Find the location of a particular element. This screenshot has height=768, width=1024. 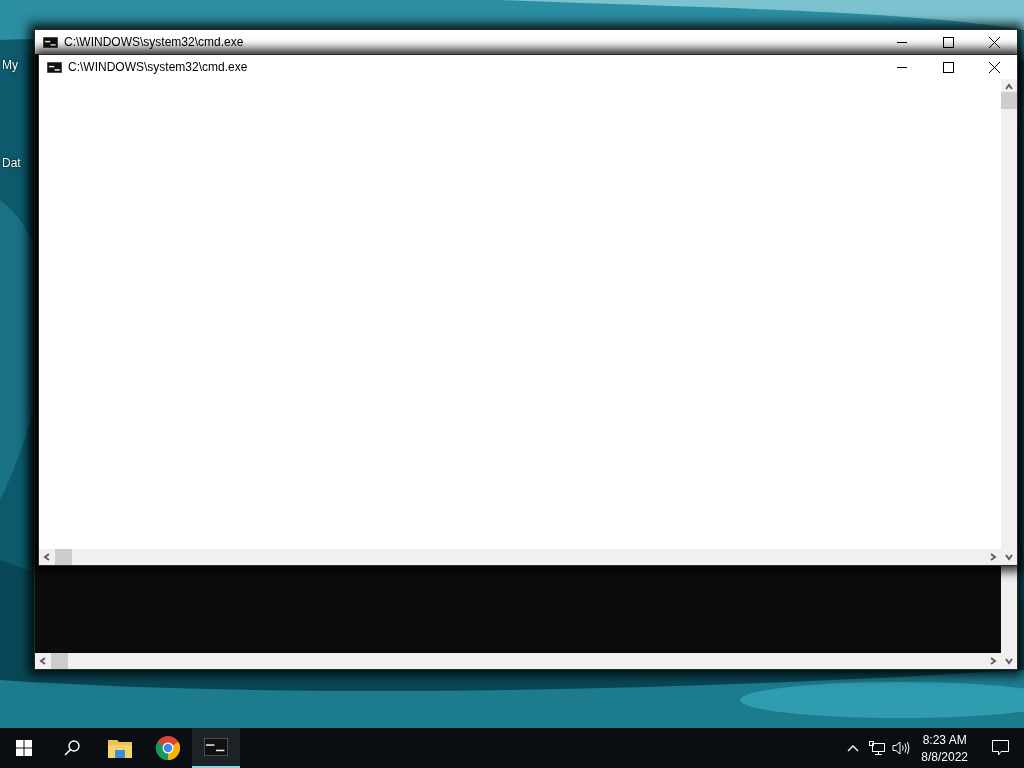

desktop-icon-label: My is located at coordinates (10, 65).